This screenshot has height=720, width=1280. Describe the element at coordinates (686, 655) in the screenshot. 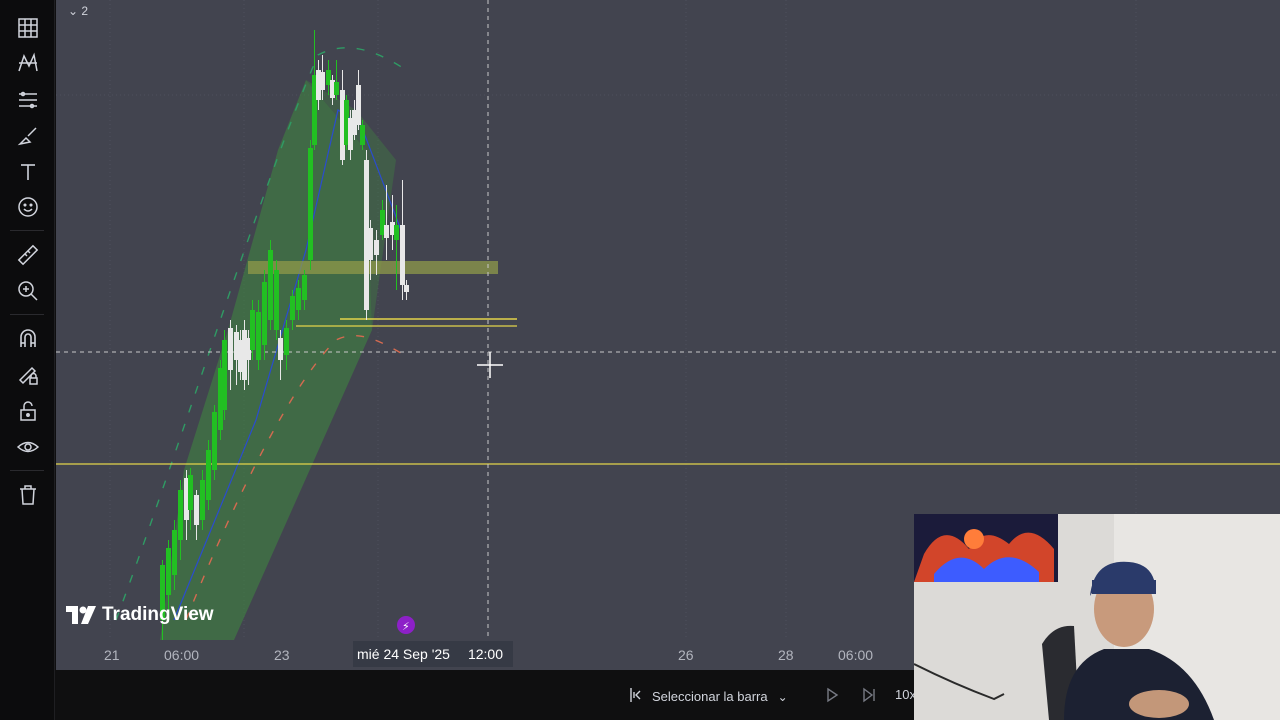

I see `time-label: 26` at that location.